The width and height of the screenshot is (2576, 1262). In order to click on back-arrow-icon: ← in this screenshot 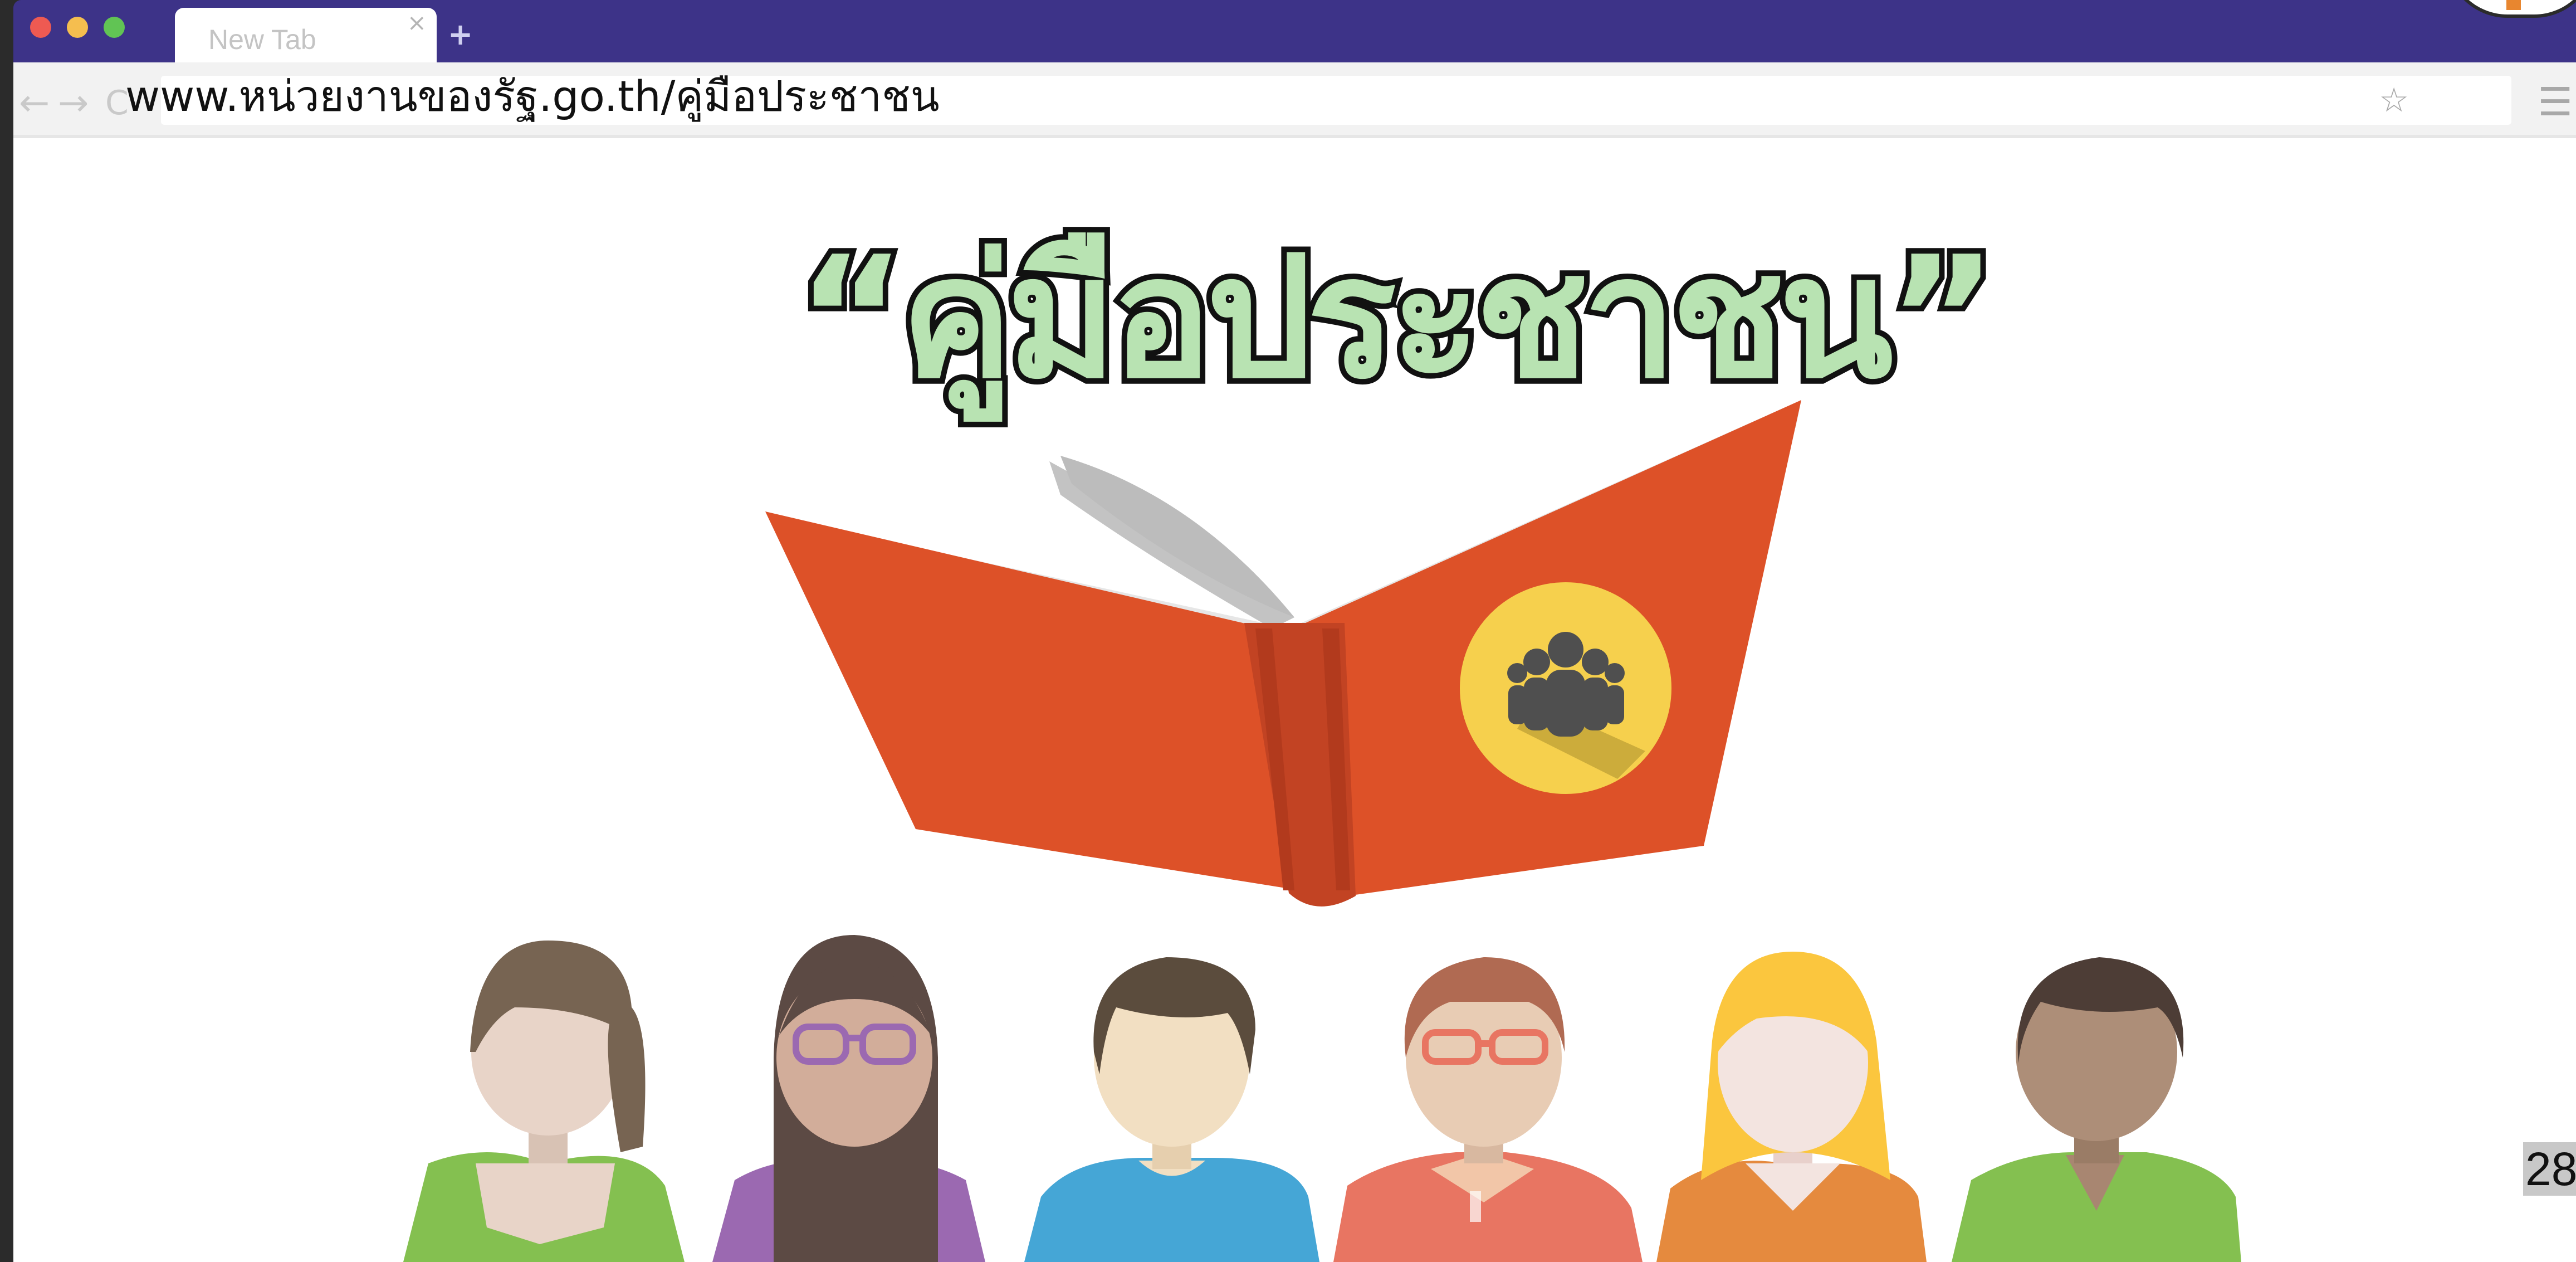, I will do `click(34, 103)`.